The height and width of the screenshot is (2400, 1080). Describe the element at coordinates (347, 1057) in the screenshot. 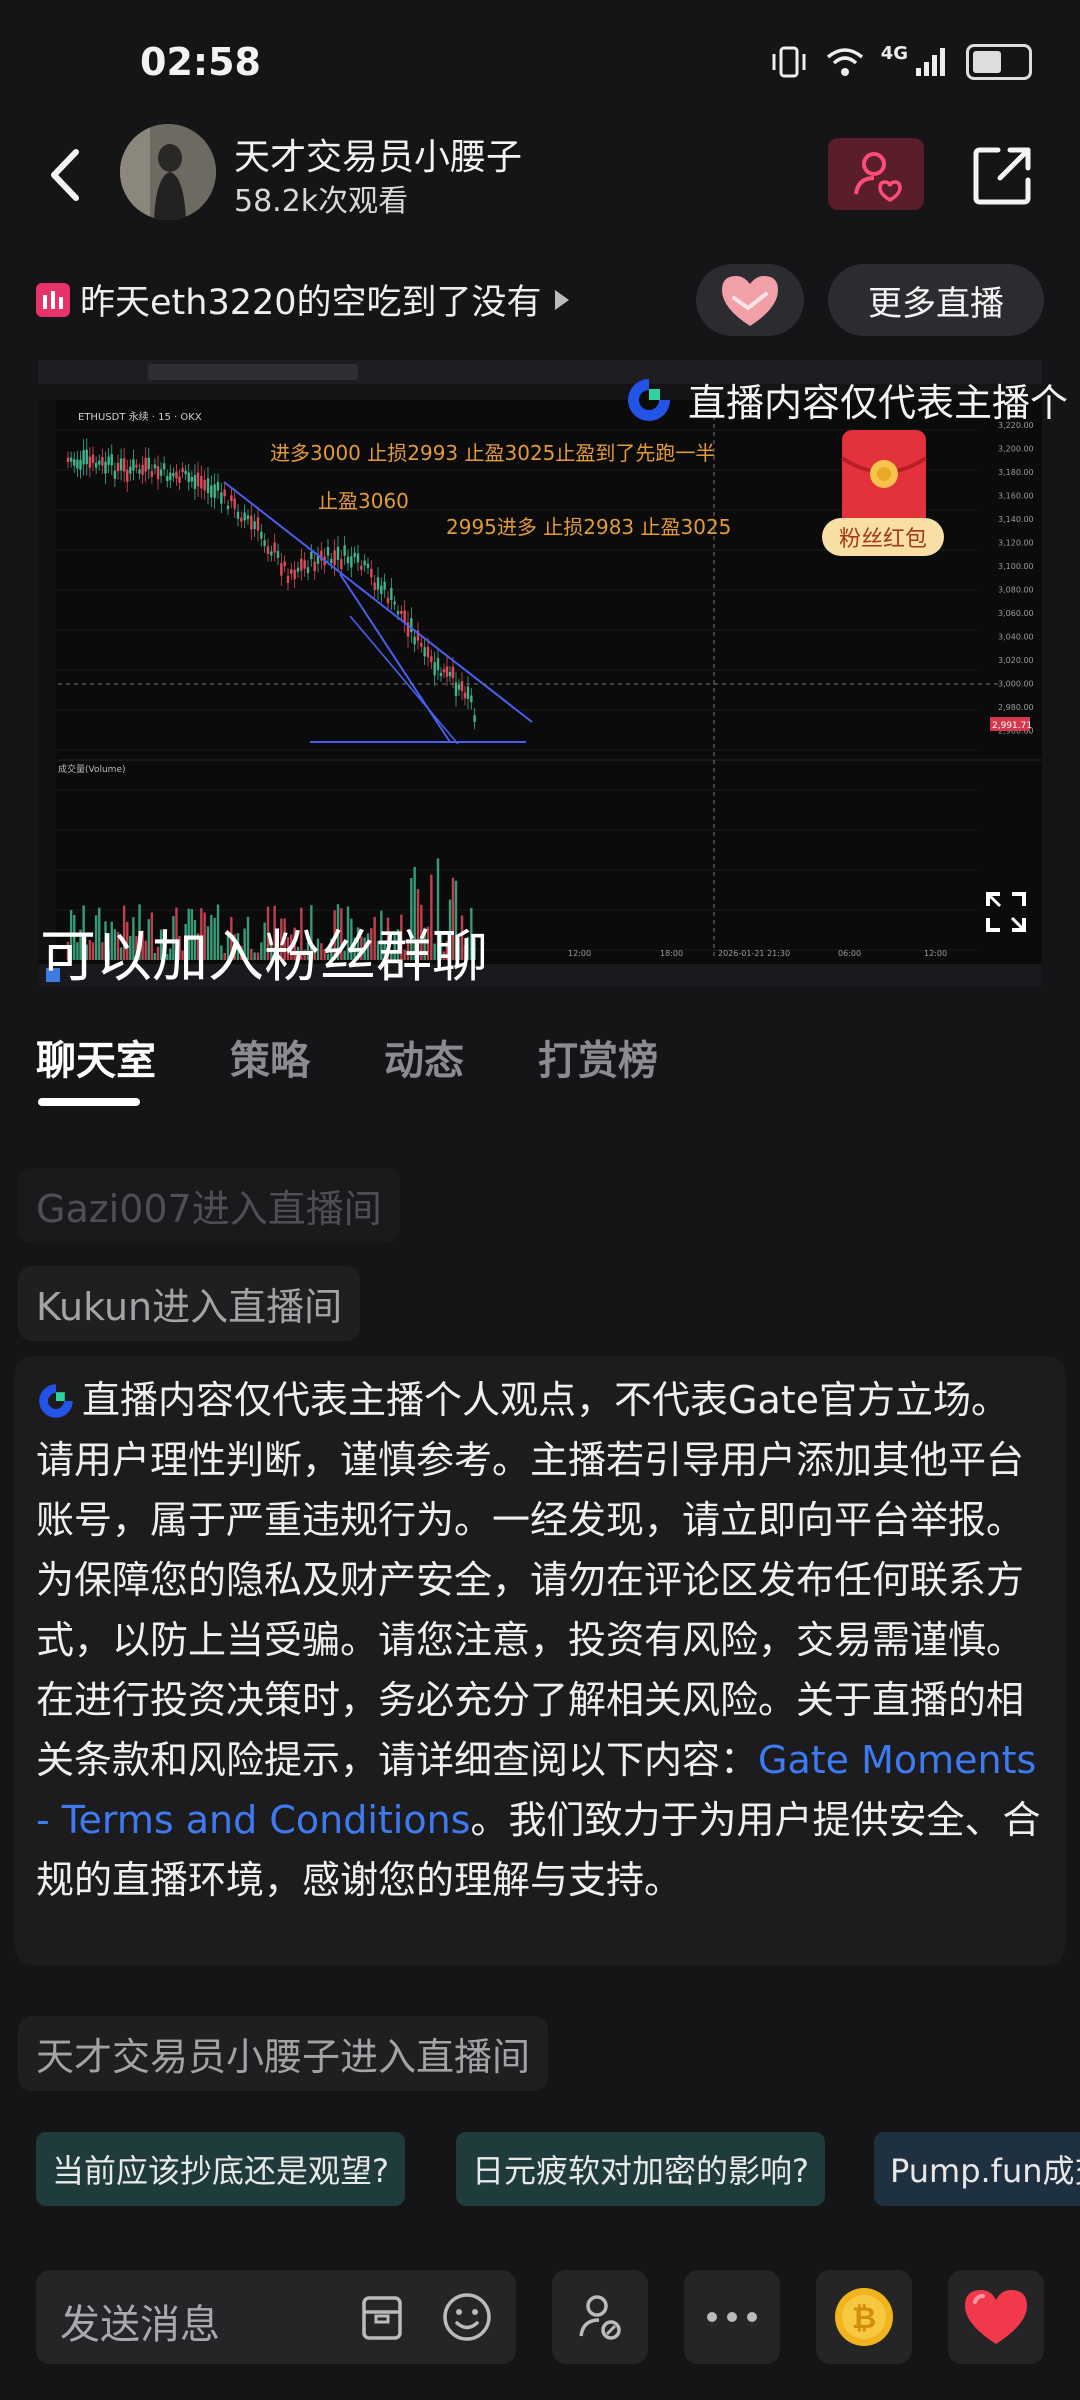

I see `tab-bar: 聊天室 策略 动态 打赏榜` at that location.